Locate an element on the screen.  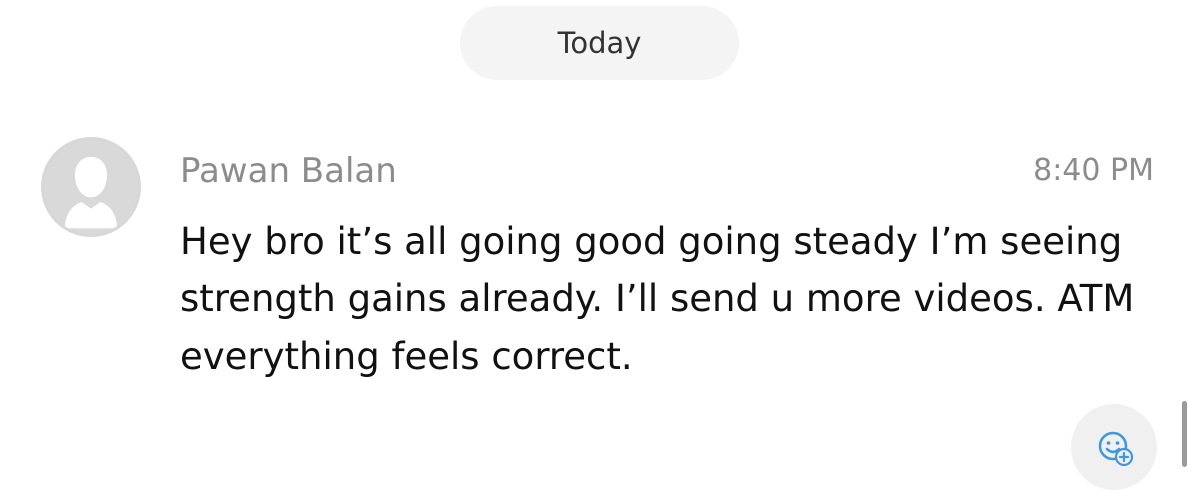
default-user-avatar-icon is located at coordinates (91, 187).